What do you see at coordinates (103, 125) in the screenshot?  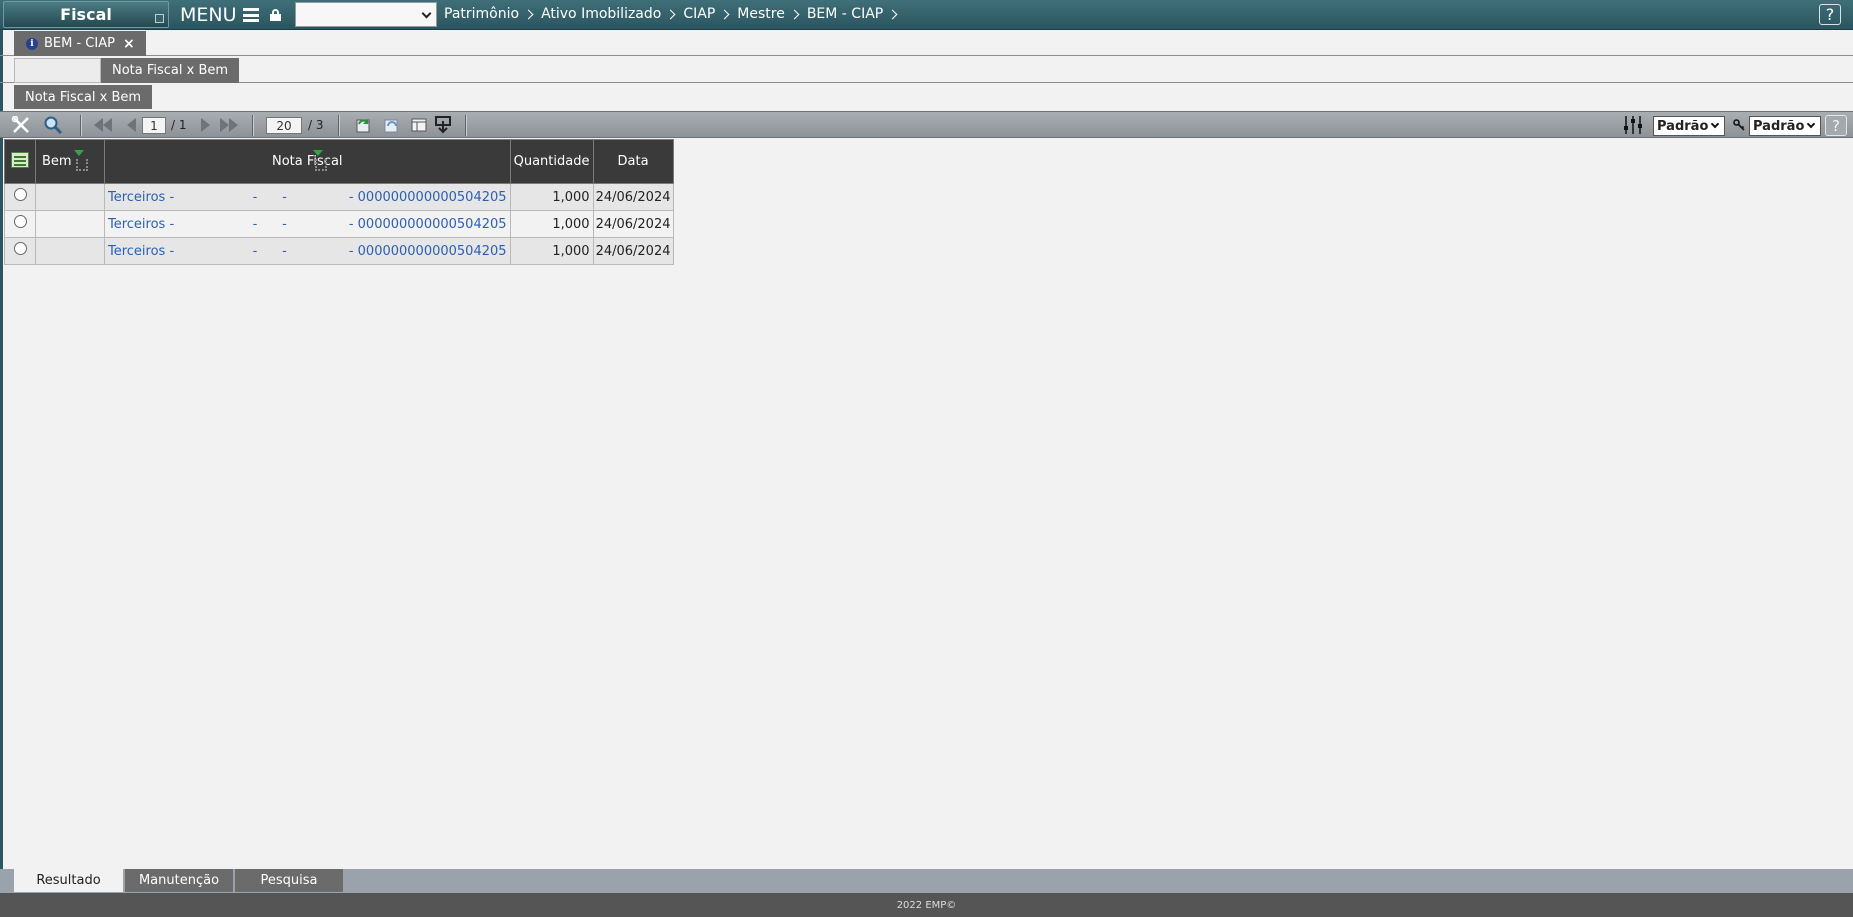 I see `first-page-icon` at bounding box center [103, 125].